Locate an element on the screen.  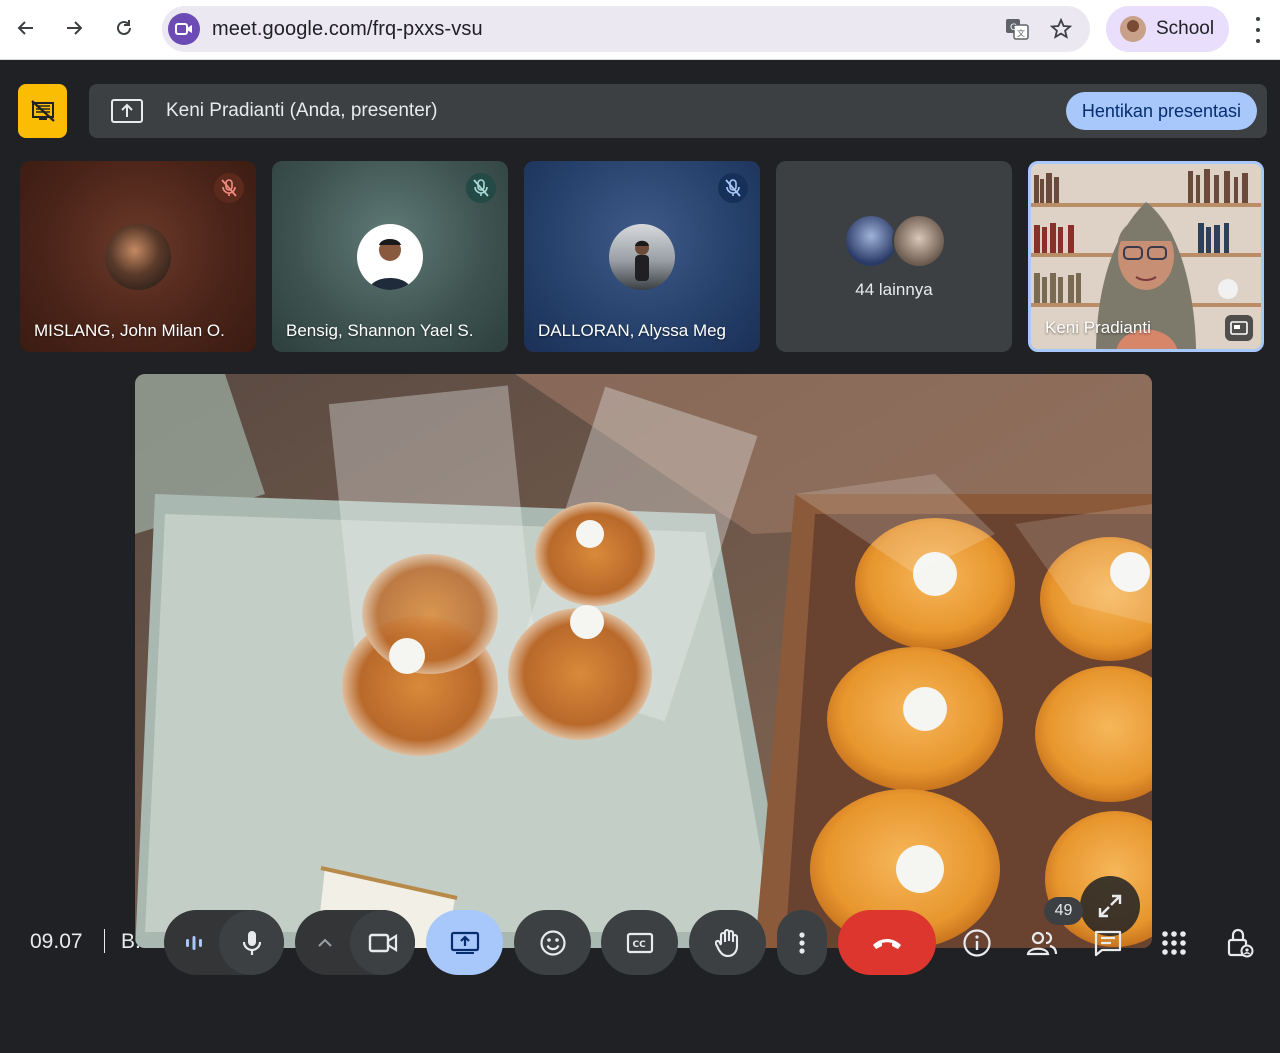
more-participants-tile: 44 lainnya is located at coordinates (894, 256).